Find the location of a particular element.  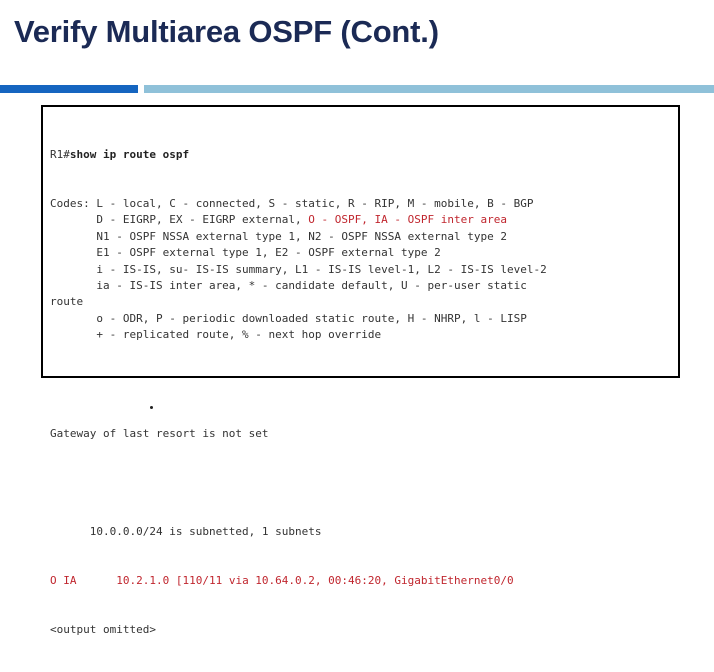

bullet-dot is located at coordinates (151, 407).